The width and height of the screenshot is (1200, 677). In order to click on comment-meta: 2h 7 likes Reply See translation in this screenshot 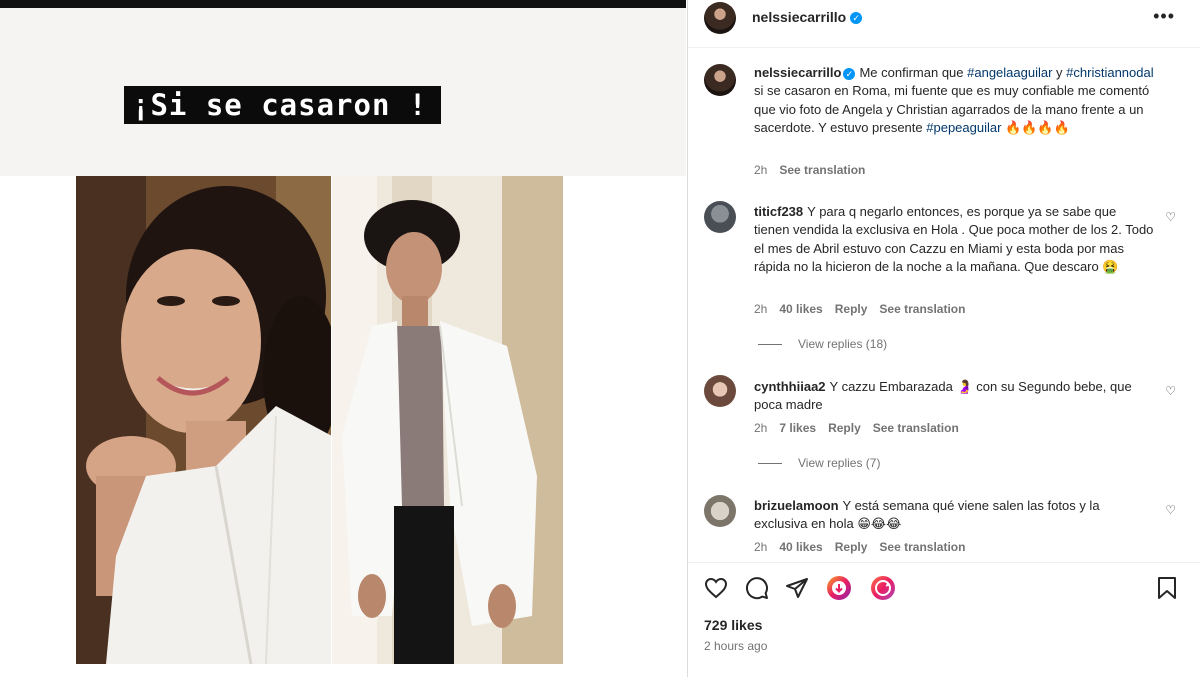, I will do `click(862, 428)`.